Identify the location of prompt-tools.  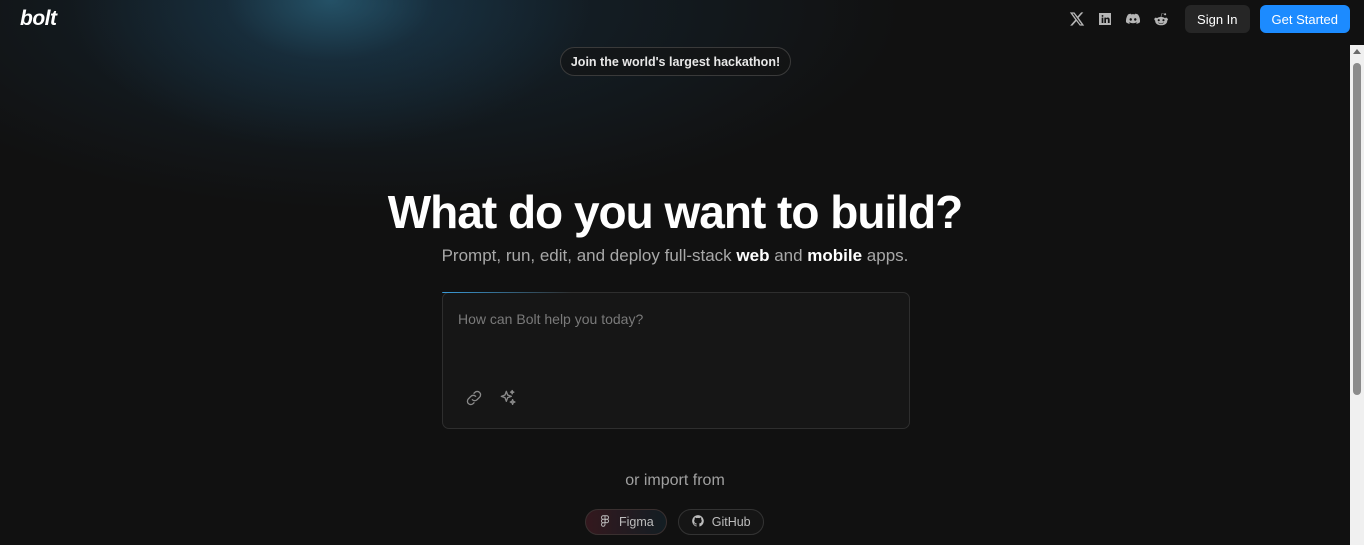
(491, 398).